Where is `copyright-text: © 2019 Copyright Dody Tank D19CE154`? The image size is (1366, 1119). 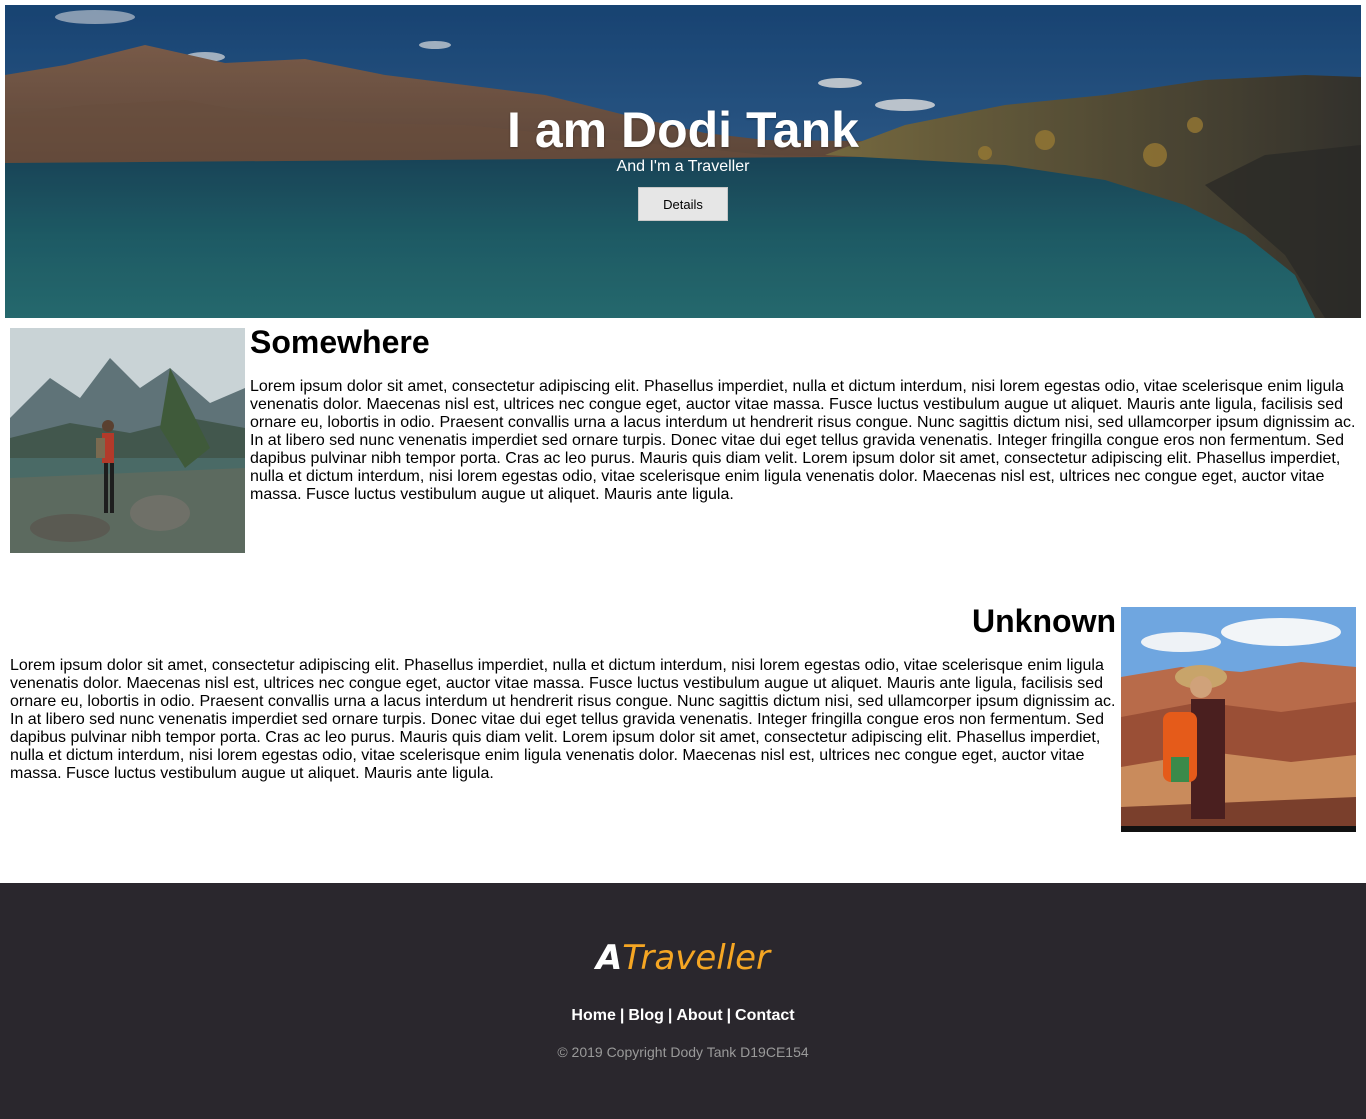
copyright-text: © 2019 Copyright Dody Tank D19CE154 is located at coordinates (683, 1052).